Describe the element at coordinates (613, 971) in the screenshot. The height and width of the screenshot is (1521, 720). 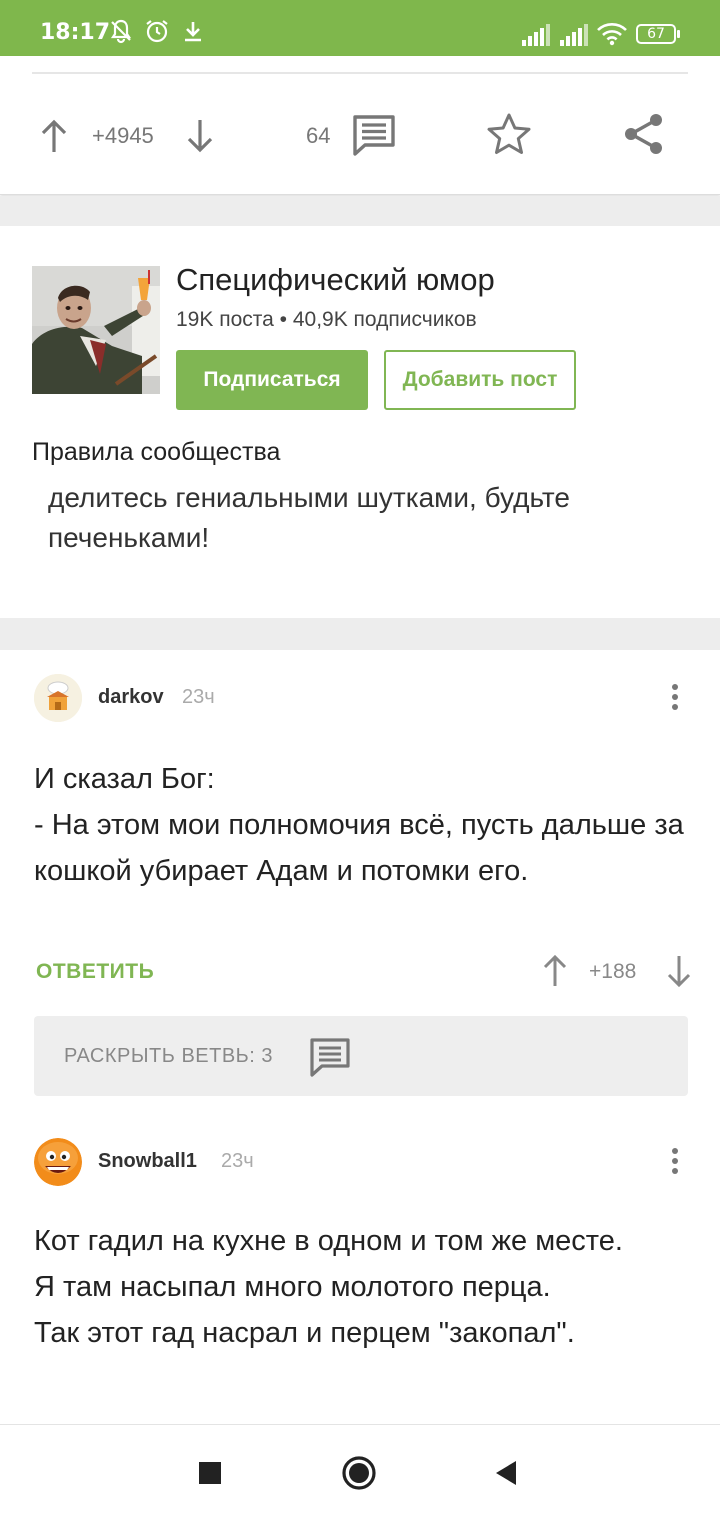
I see `comment-rating: +188` at that location.